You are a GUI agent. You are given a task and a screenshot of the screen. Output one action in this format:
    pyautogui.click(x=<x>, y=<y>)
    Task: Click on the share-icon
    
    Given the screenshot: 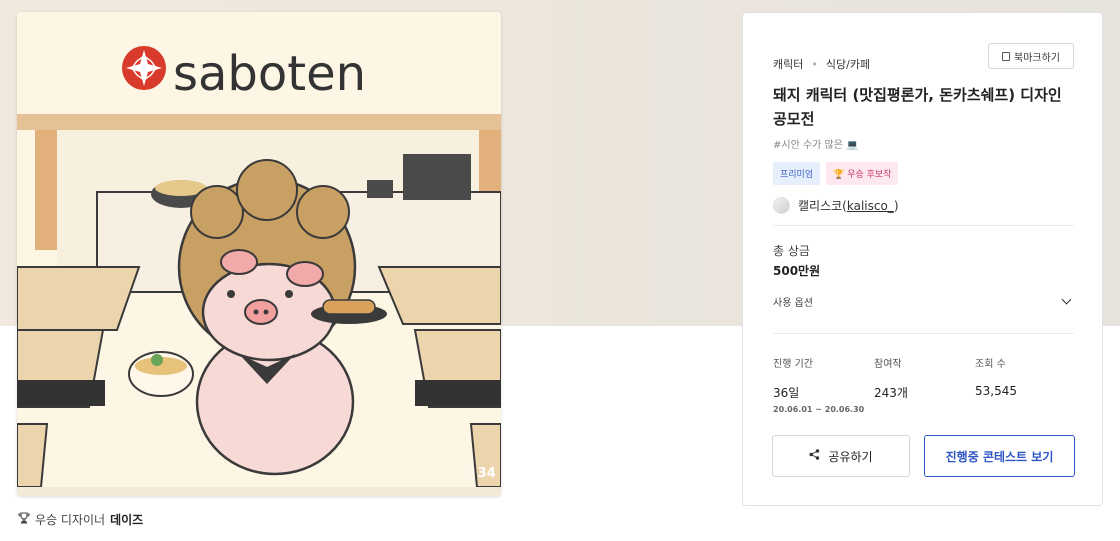 What is the action you would take?
    pyautogui.click(x=814, y=456)
    